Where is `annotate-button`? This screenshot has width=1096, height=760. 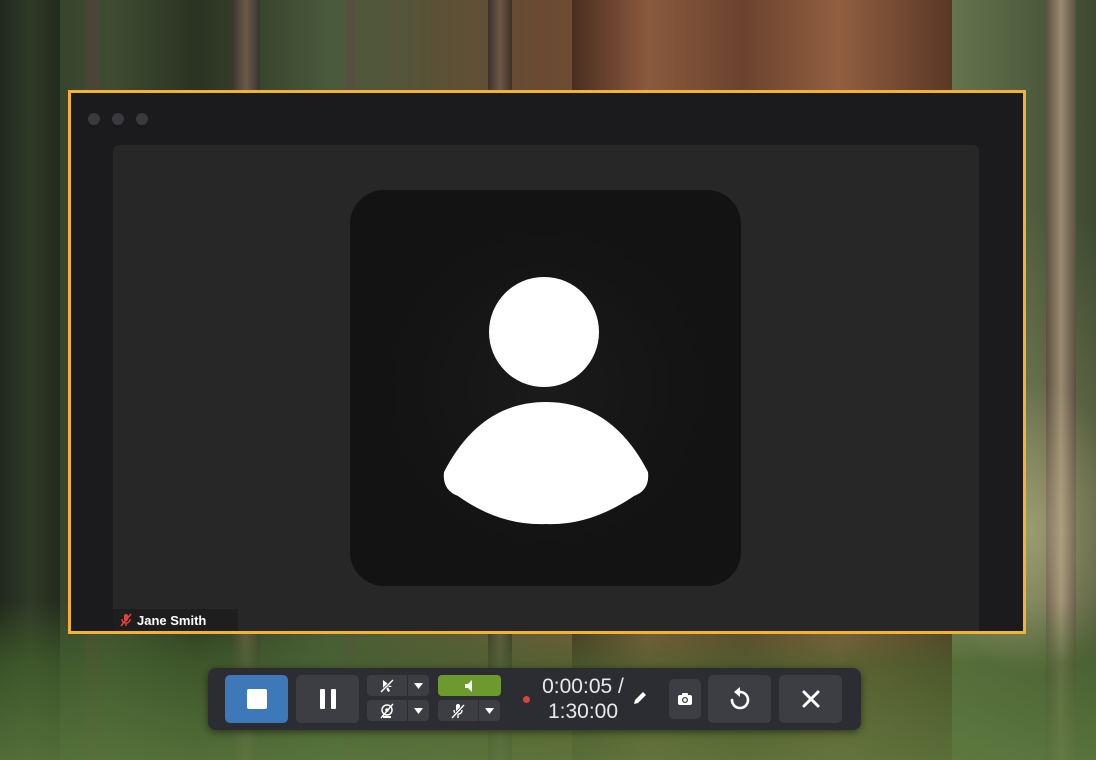
annotate-button is located at coordinates (640, 698).